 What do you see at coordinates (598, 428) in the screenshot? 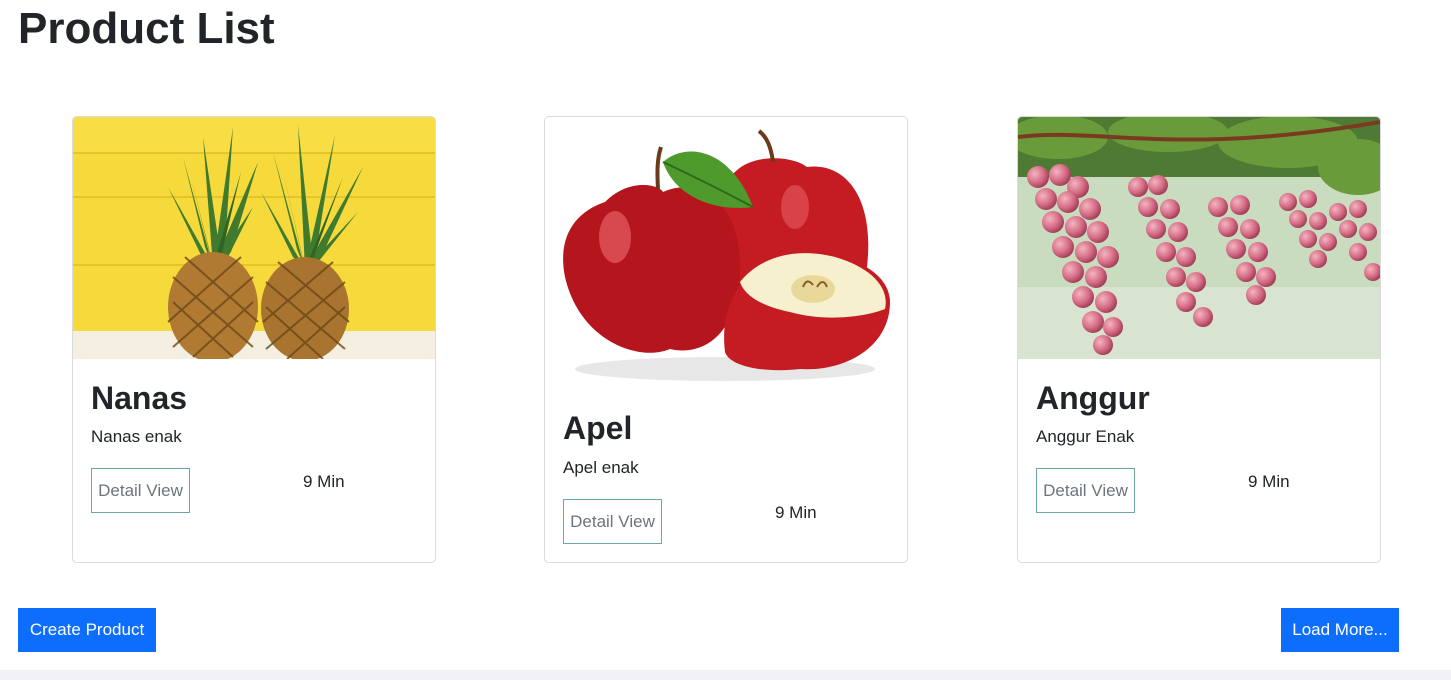
I see `product-title: Apel` at bounding box center [598, 428].